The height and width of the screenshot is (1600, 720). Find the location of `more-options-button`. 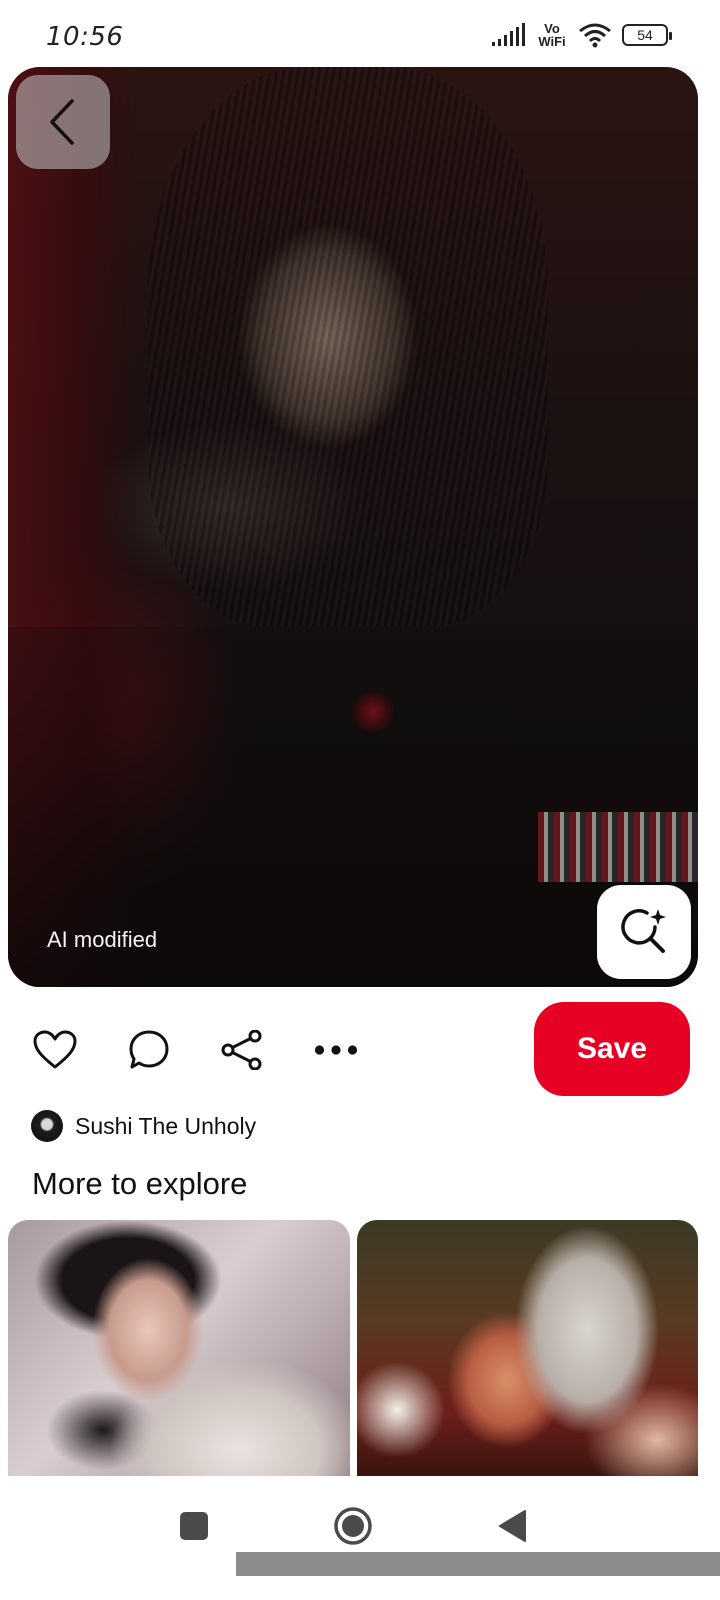

more-options-button is located at coordinates (336, 1050).